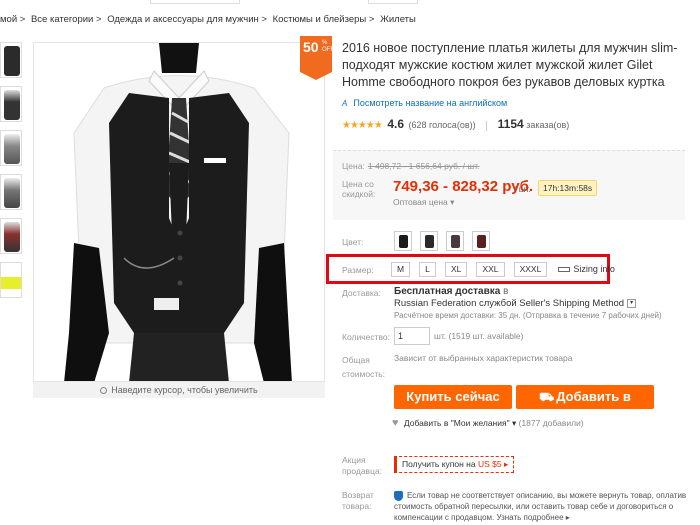 The height and width of the screenshot is (525, 700). I want to click on translate-icon: A, so click(345, 103).